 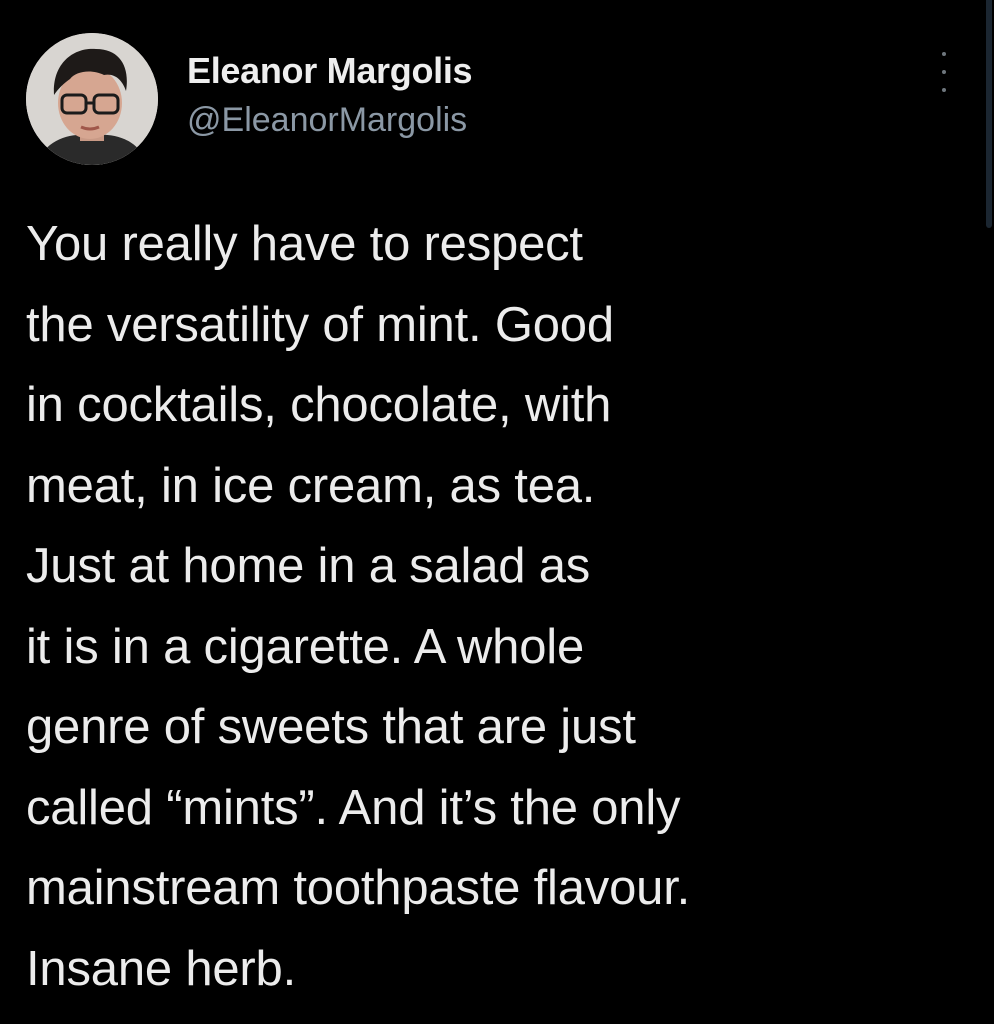 I want to click on tweet-text-line: Insane herb., so click(x=161, y=968).